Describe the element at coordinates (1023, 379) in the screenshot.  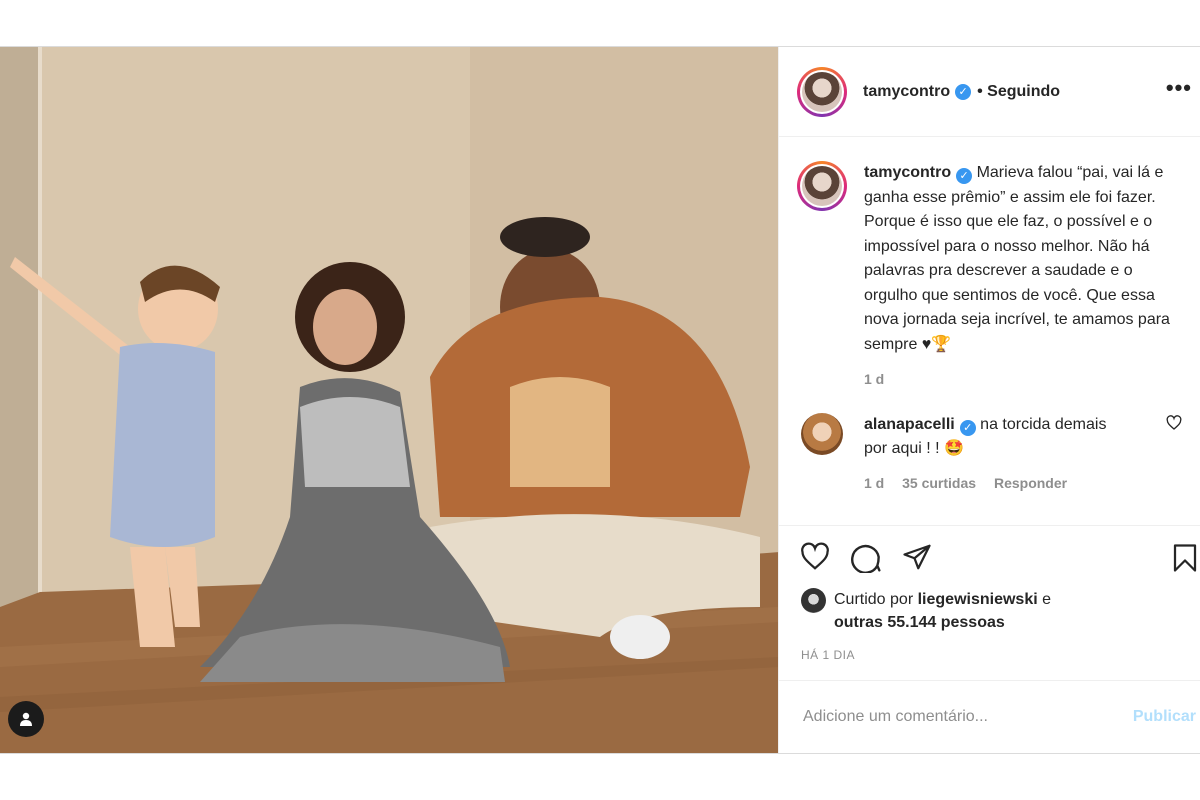
I see `caption-meta: 1 d` at that location.